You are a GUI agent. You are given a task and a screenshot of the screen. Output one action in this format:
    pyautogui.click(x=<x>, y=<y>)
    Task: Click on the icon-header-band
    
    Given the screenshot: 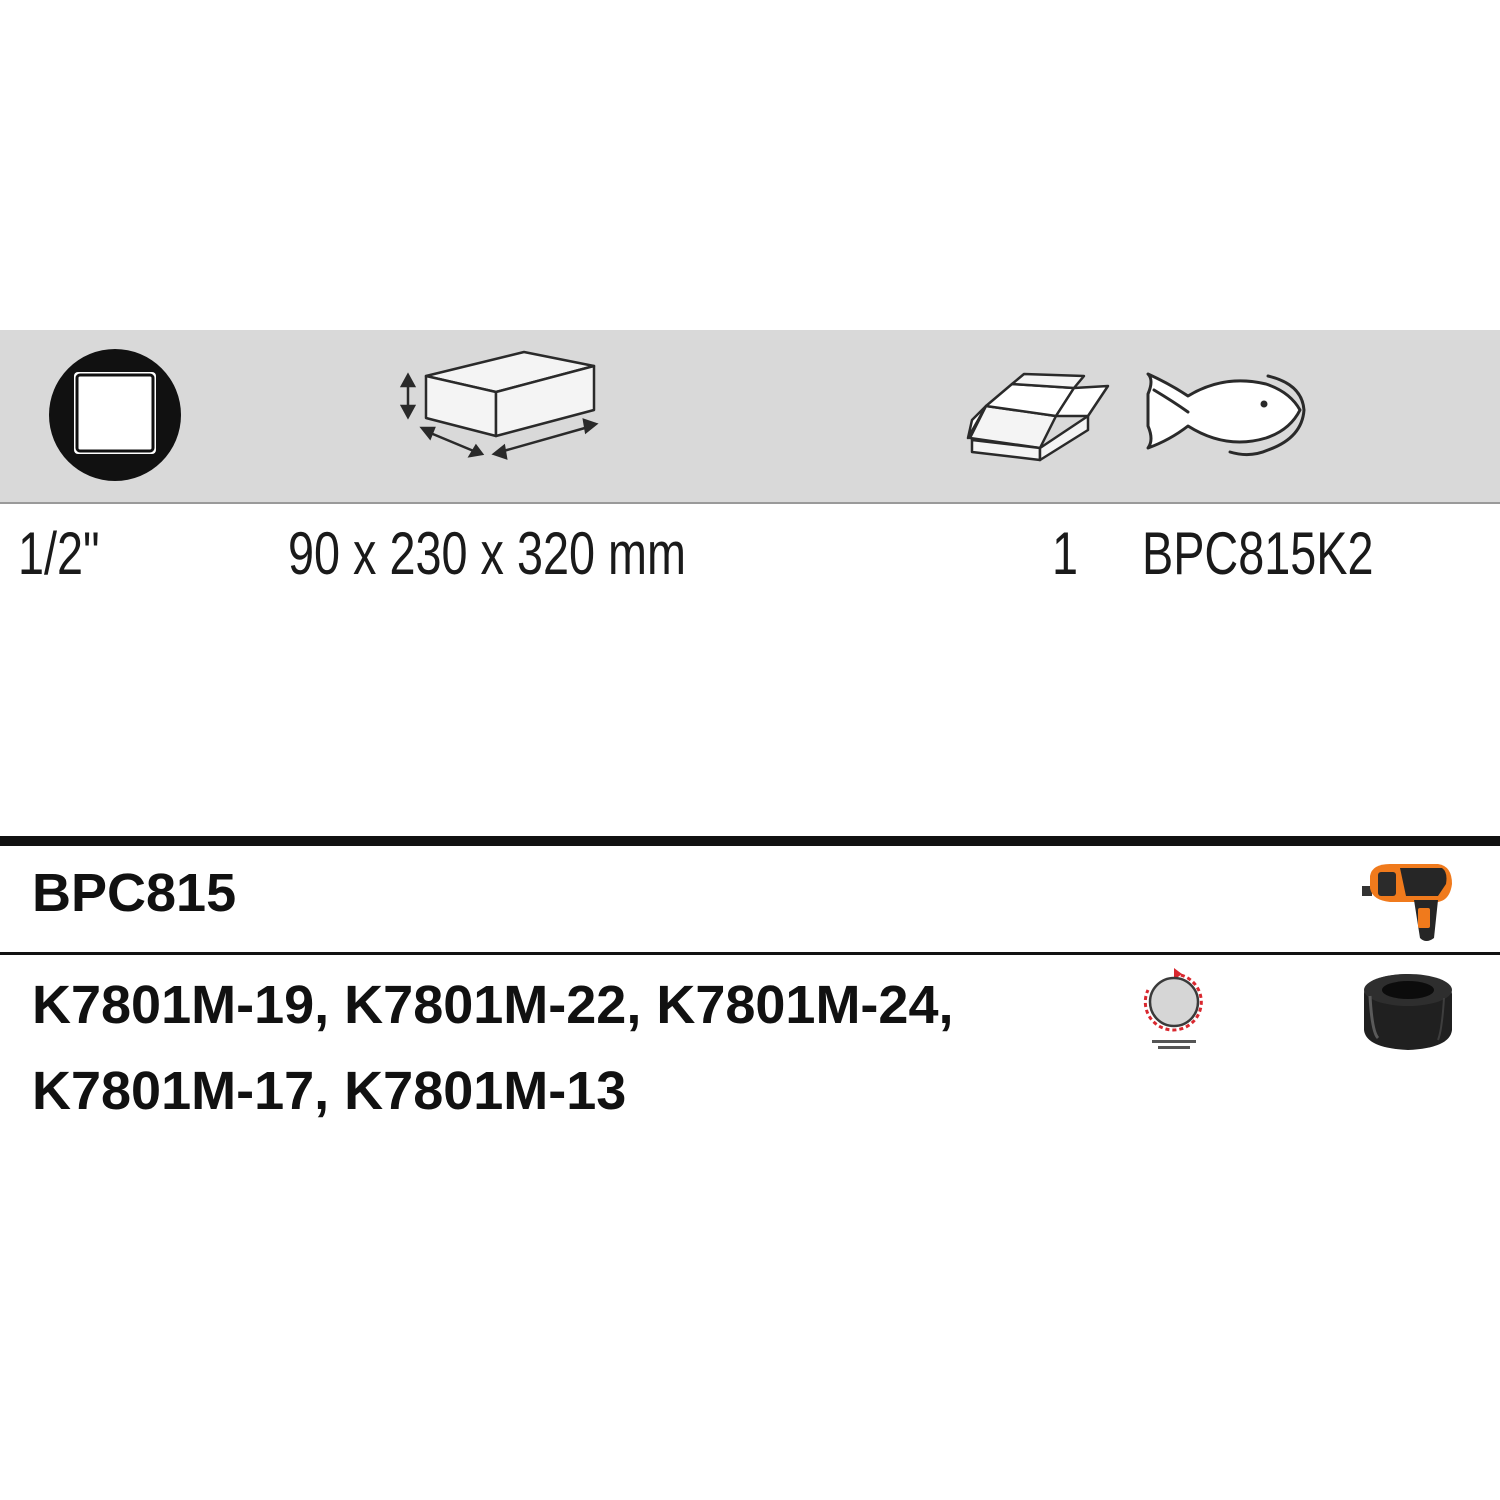 What is the action you would take?
    pyautogui.click(x=750, y=417)
    